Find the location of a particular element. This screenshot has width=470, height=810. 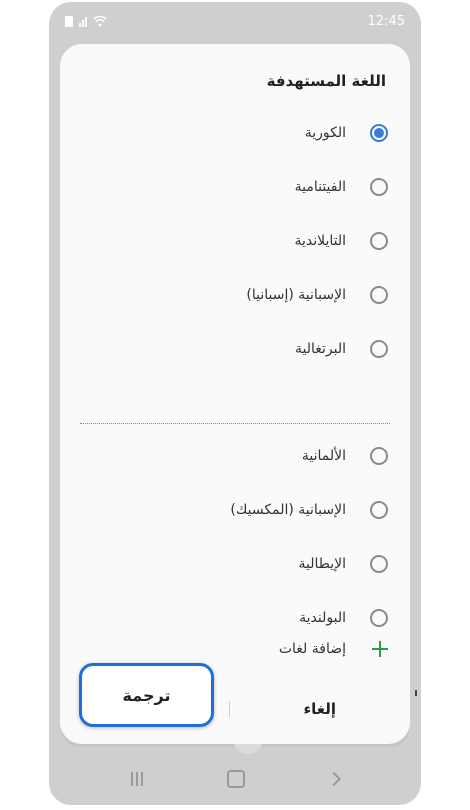

language-label: الفيتنامية is located at coordinates (320, 187).